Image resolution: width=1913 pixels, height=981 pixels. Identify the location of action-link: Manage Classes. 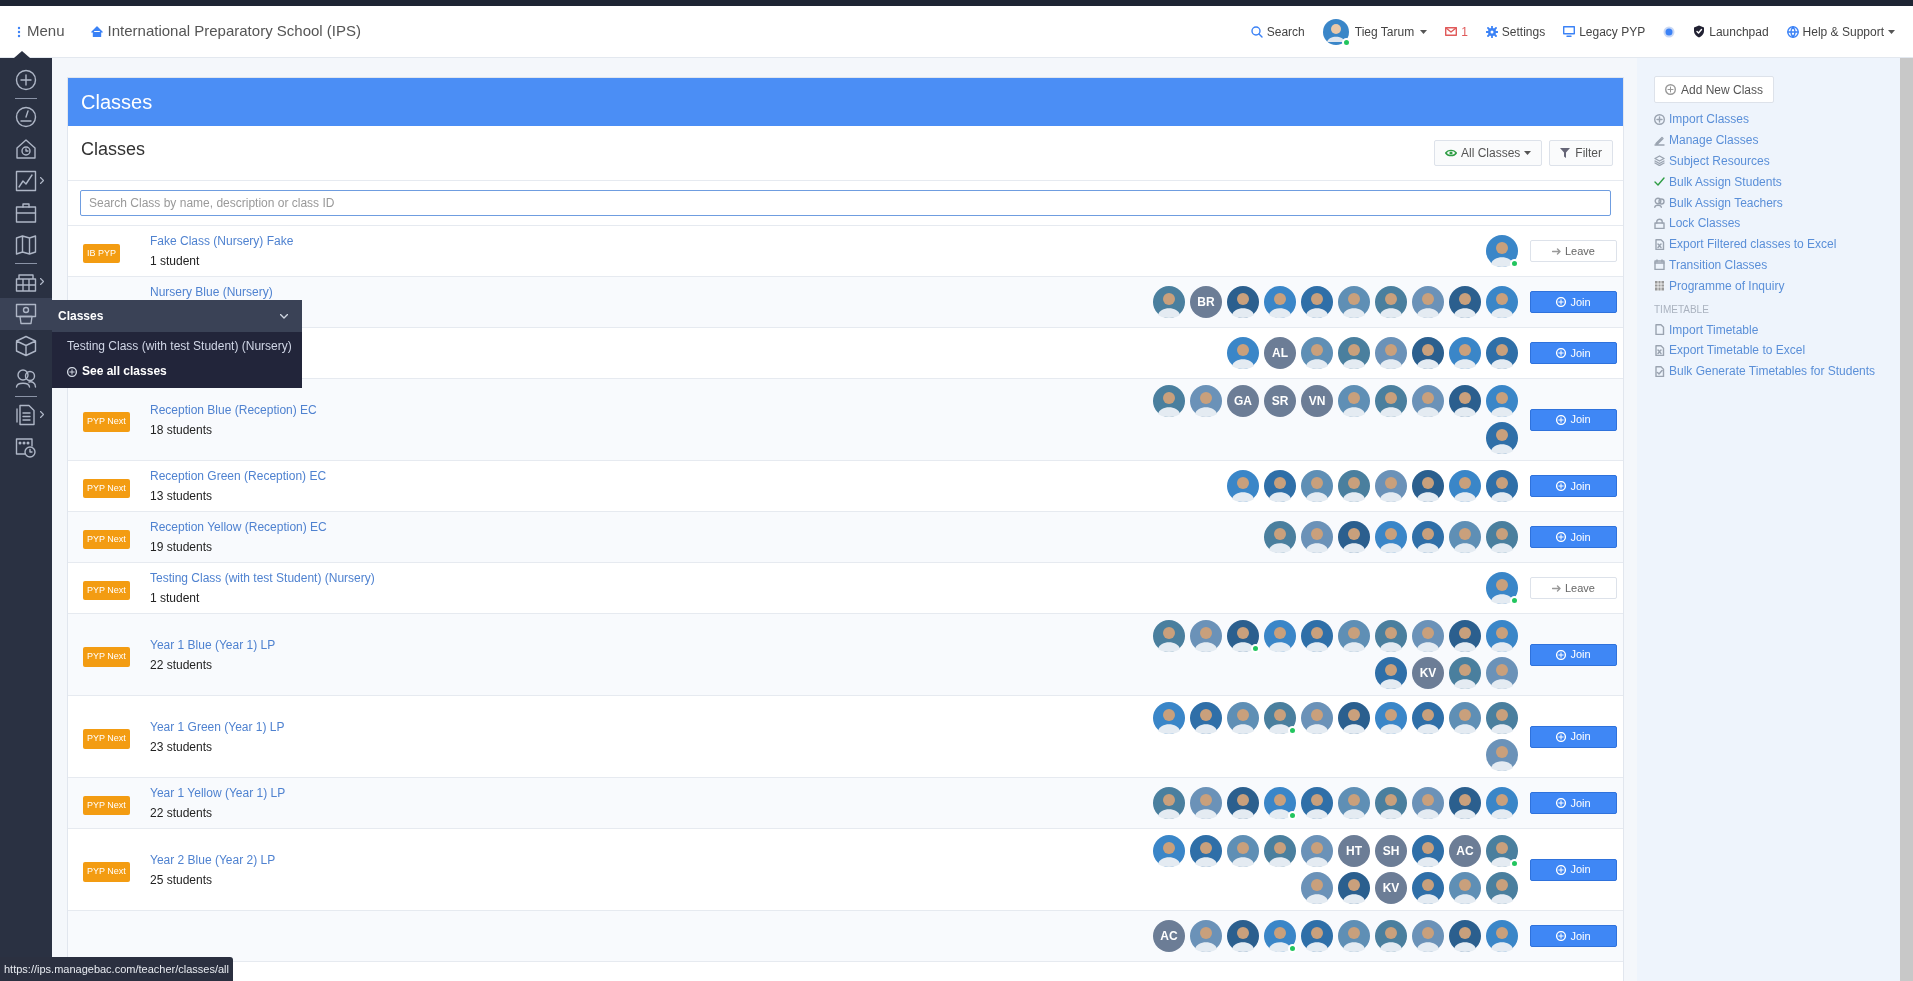
(1777, 140).